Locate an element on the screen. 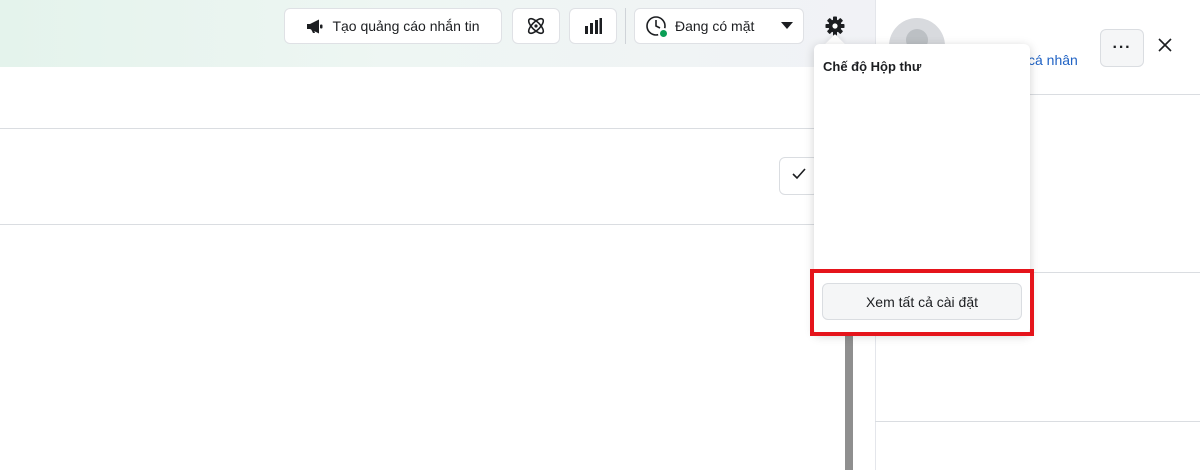 Image resolution: width=1200 pixels, height=470 pixels. profile-link: cá nhân is located at coordinates (1053, 60).